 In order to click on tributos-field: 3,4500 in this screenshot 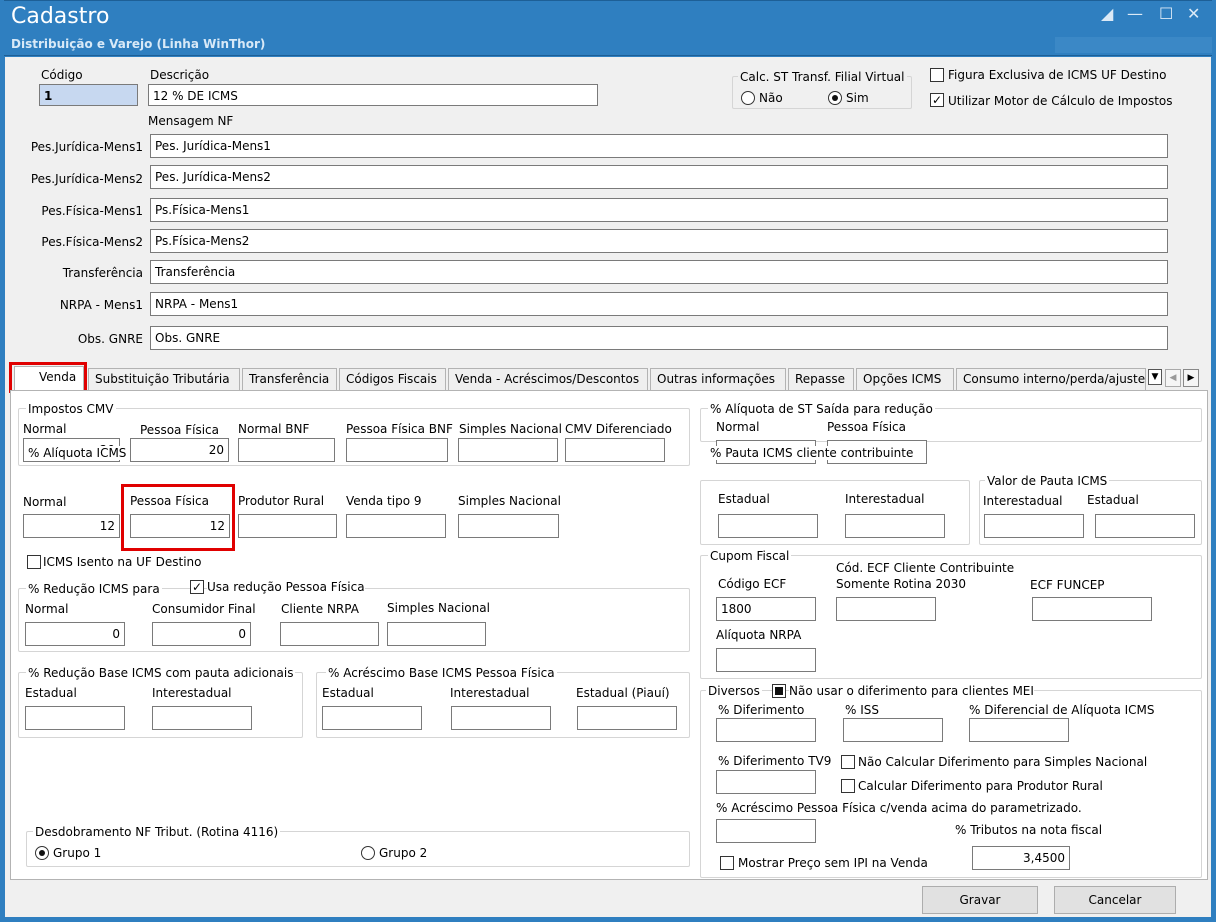, I will do `click(1021, 858)`.